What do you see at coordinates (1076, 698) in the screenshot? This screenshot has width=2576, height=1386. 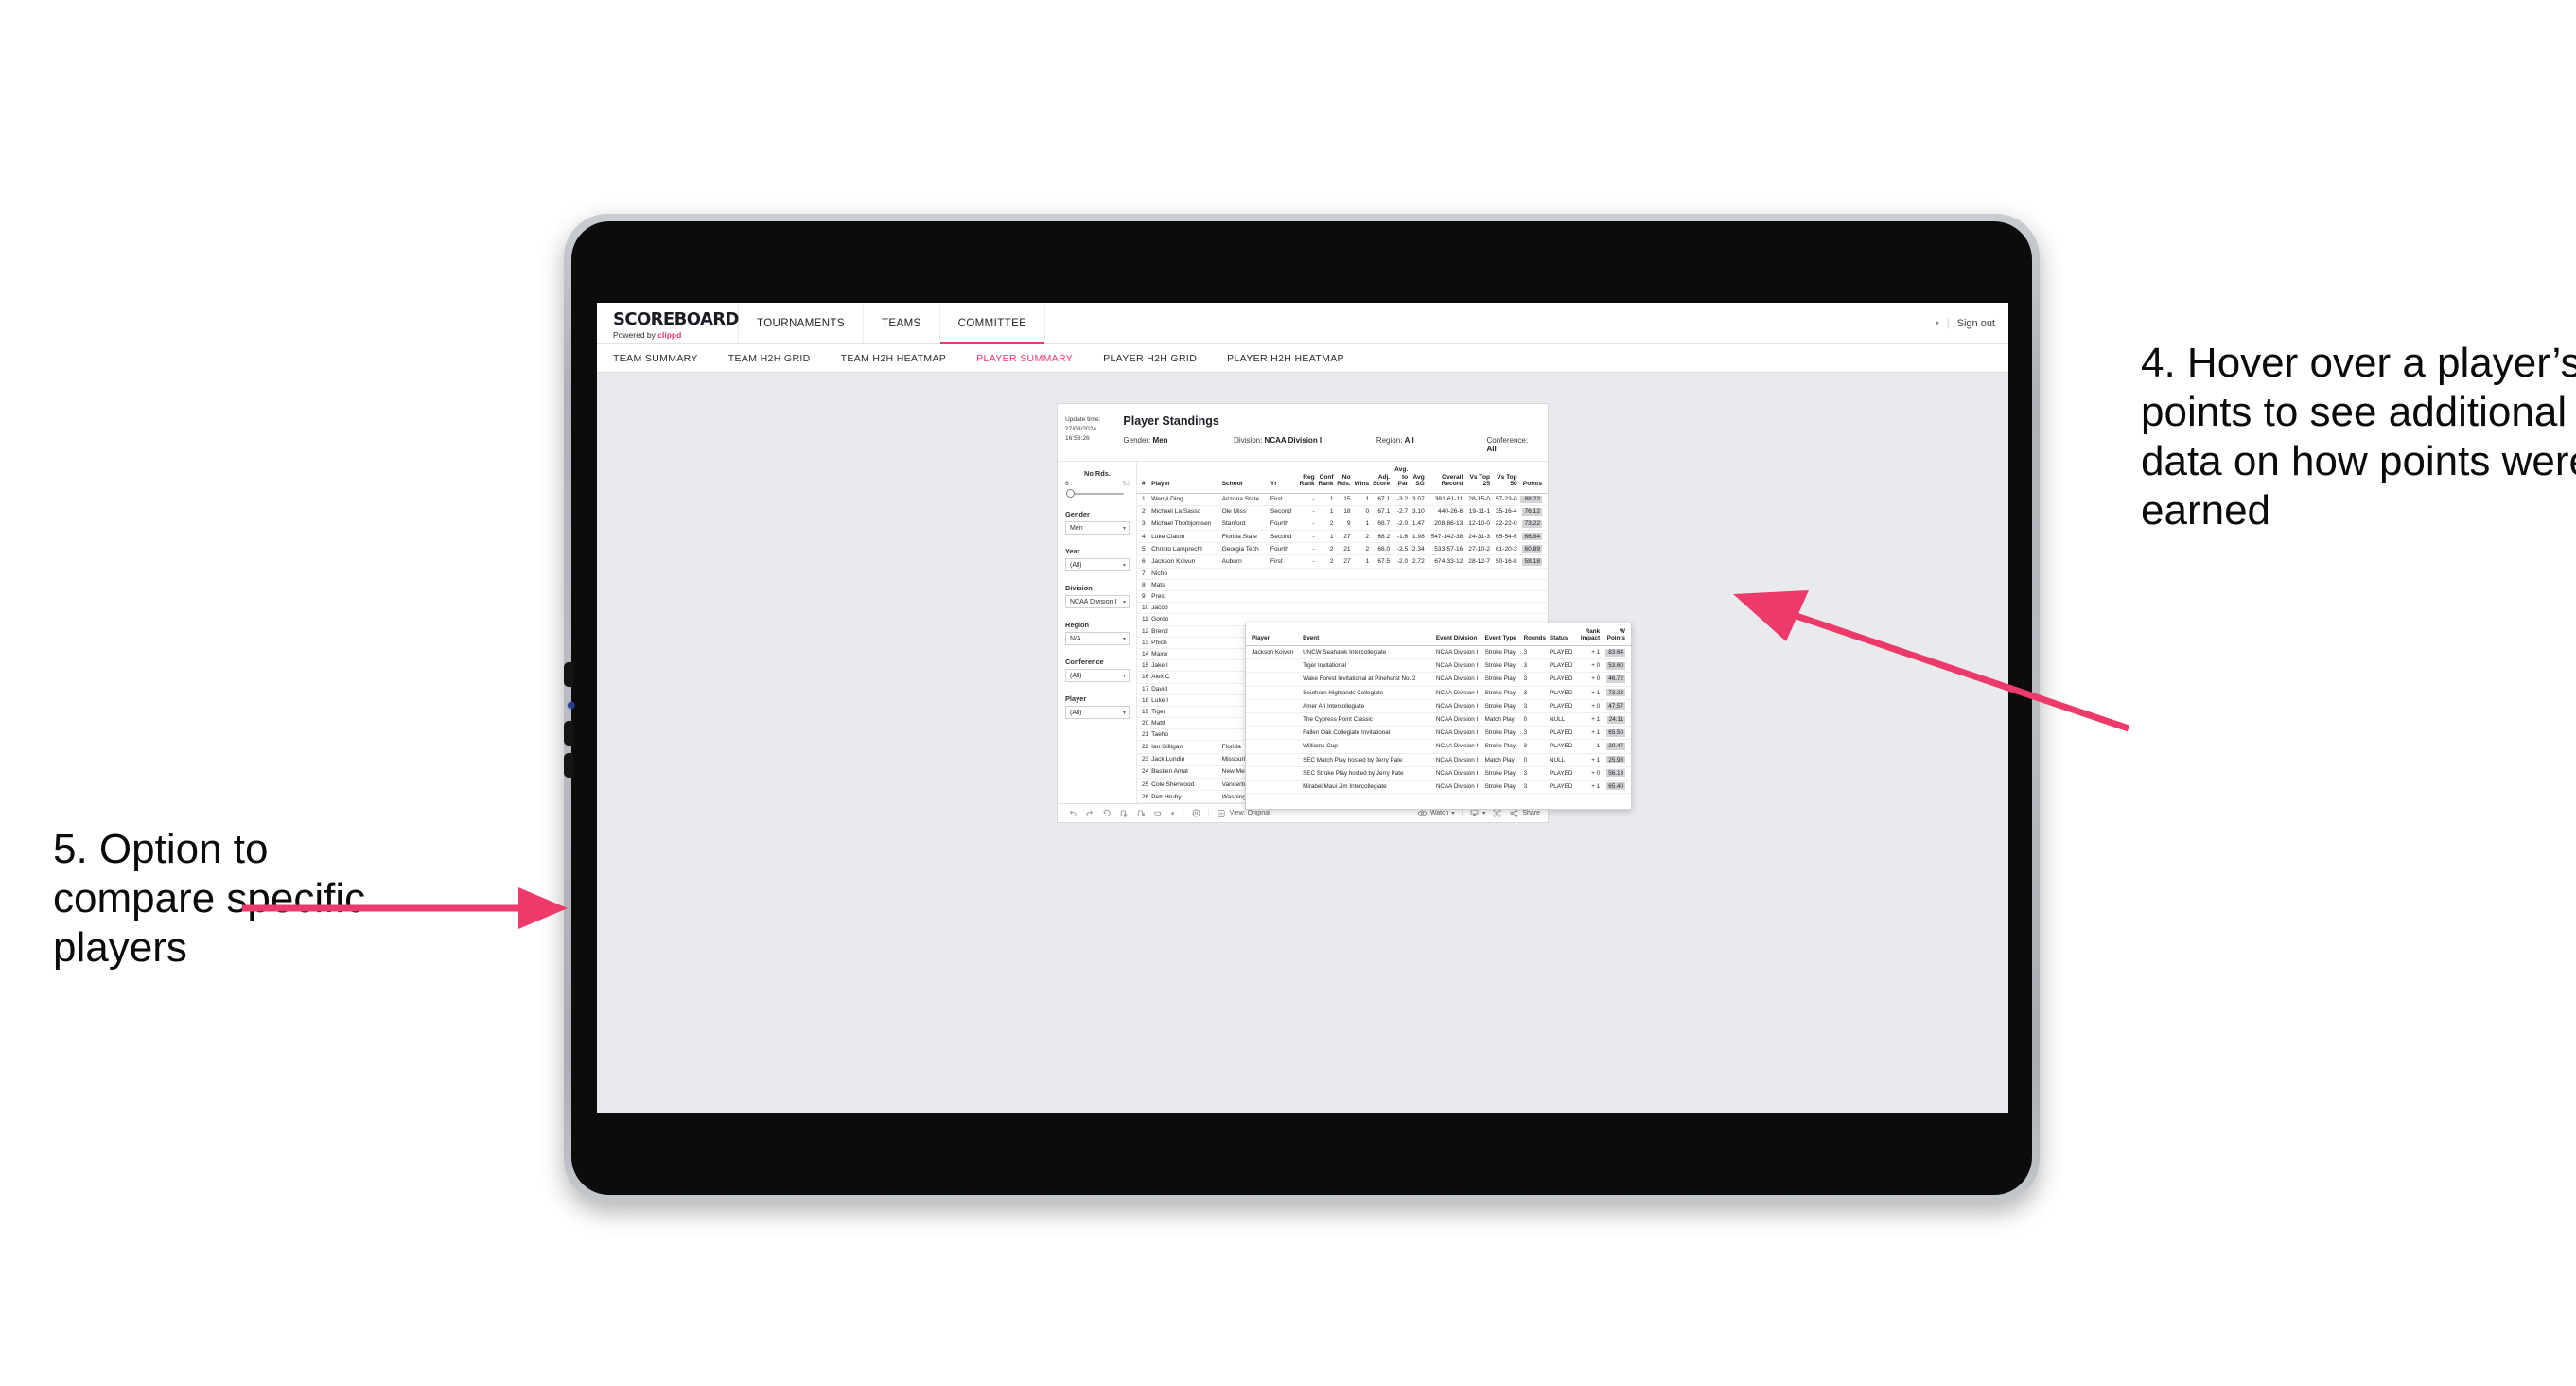 I see `filter-player-label: Player` at bounding box center [1076, 698].